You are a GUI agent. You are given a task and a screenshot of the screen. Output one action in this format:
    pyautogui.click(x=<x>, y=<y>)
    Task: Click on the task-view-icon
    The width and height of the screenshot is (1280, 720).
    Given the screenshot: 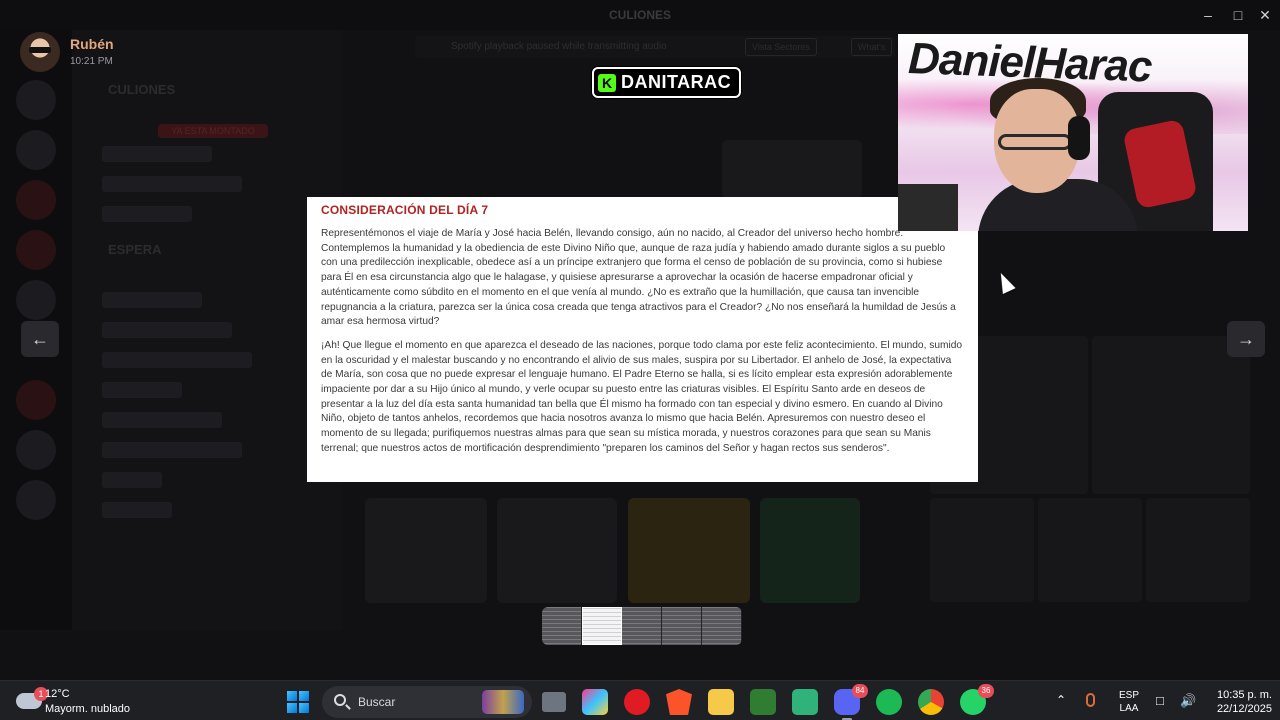 What is the action you would take?
    pyautogui.click(x=554, y=702)
    